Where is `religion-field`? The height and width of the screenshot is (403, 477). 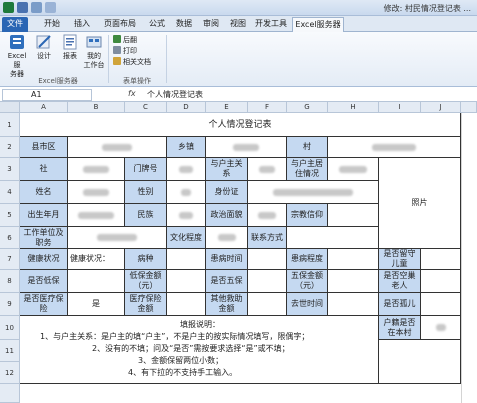 religion-field is located at coordinates (353, 215).